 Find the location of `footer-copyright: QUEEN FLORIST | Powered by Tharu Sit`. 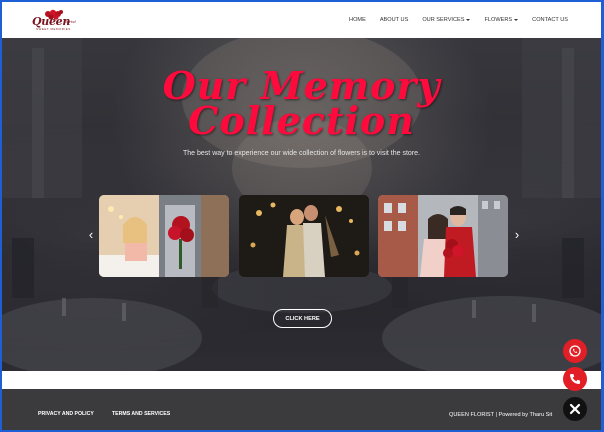

footer-copyright: QUEEN FLORIST | Powered by Tharu Sit is located at coordinates (501, 415).